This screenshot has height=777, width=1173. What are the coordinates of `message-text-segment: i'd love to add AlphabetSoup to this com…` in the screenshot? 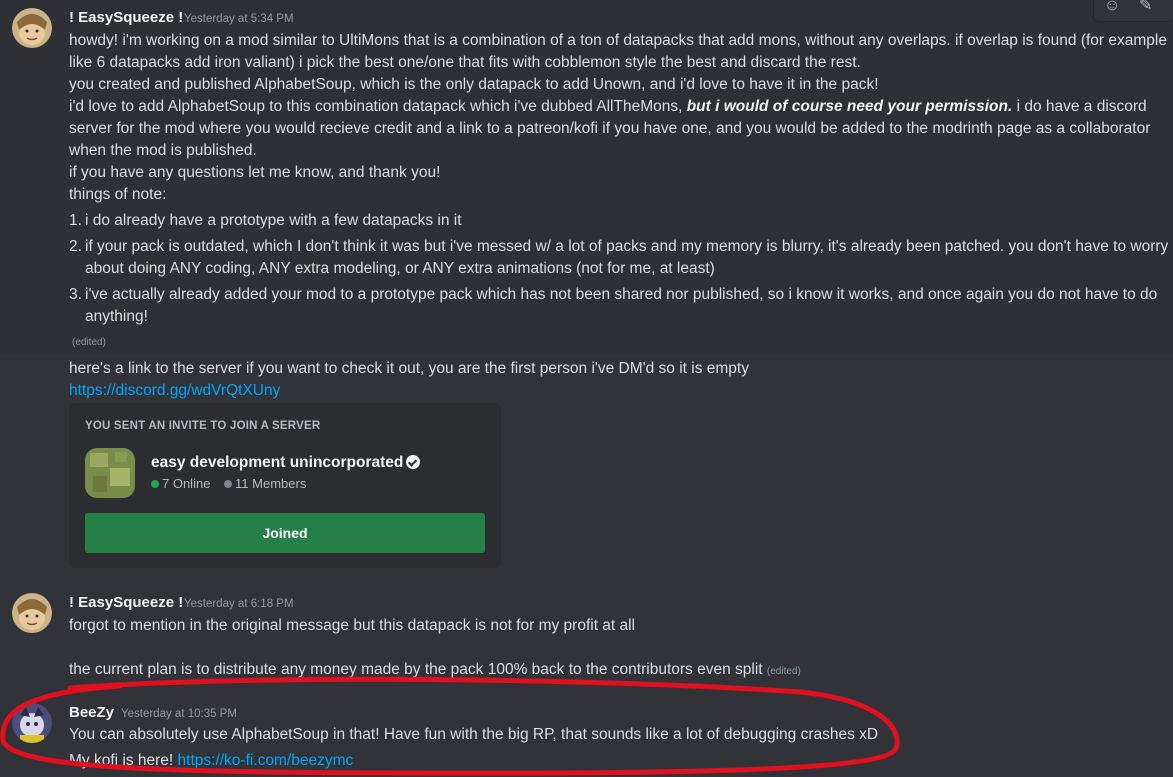 It's located at (378, 106).